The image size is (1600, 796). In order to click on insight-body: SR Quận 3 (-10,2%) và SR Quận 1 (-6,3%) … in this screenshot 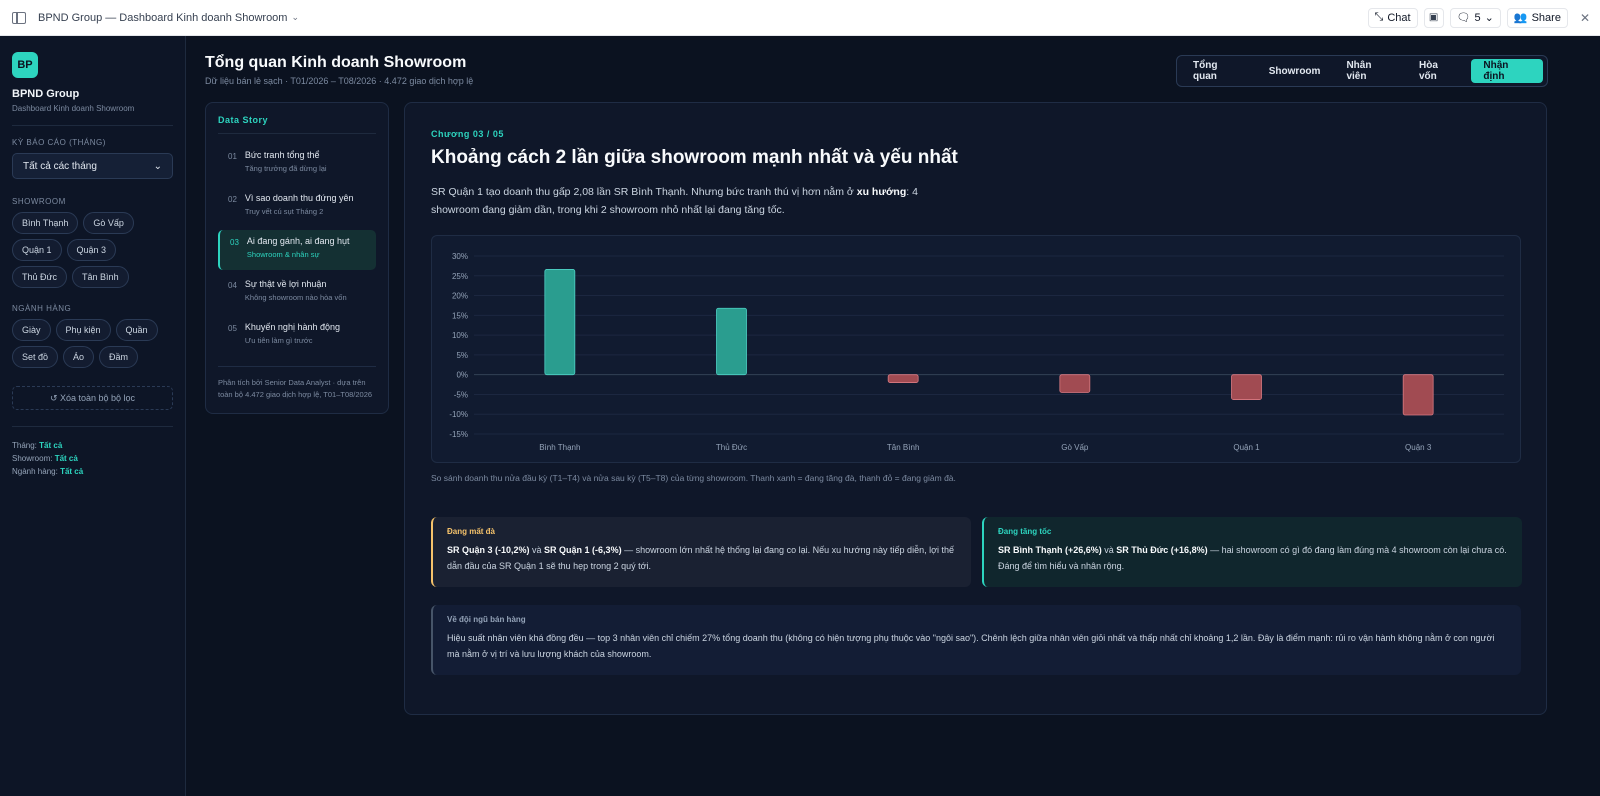, I will do `click(702, 558)`.